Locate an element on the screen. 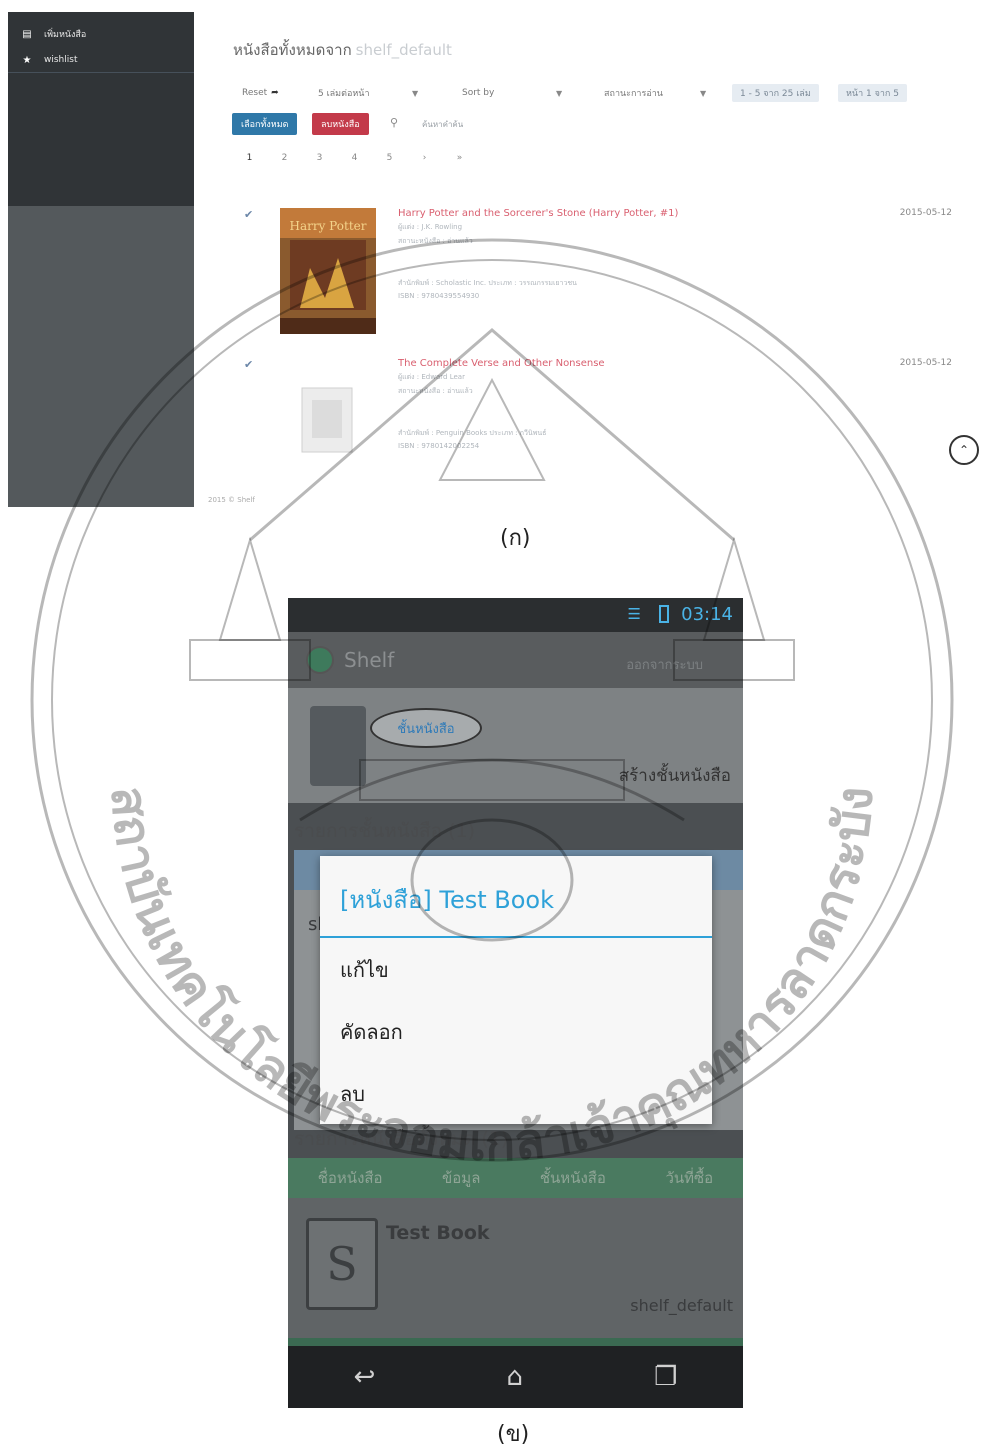 The width and height of the screenshot is (983, 1448). last-page-link: » is located at coordinates (459, 158).